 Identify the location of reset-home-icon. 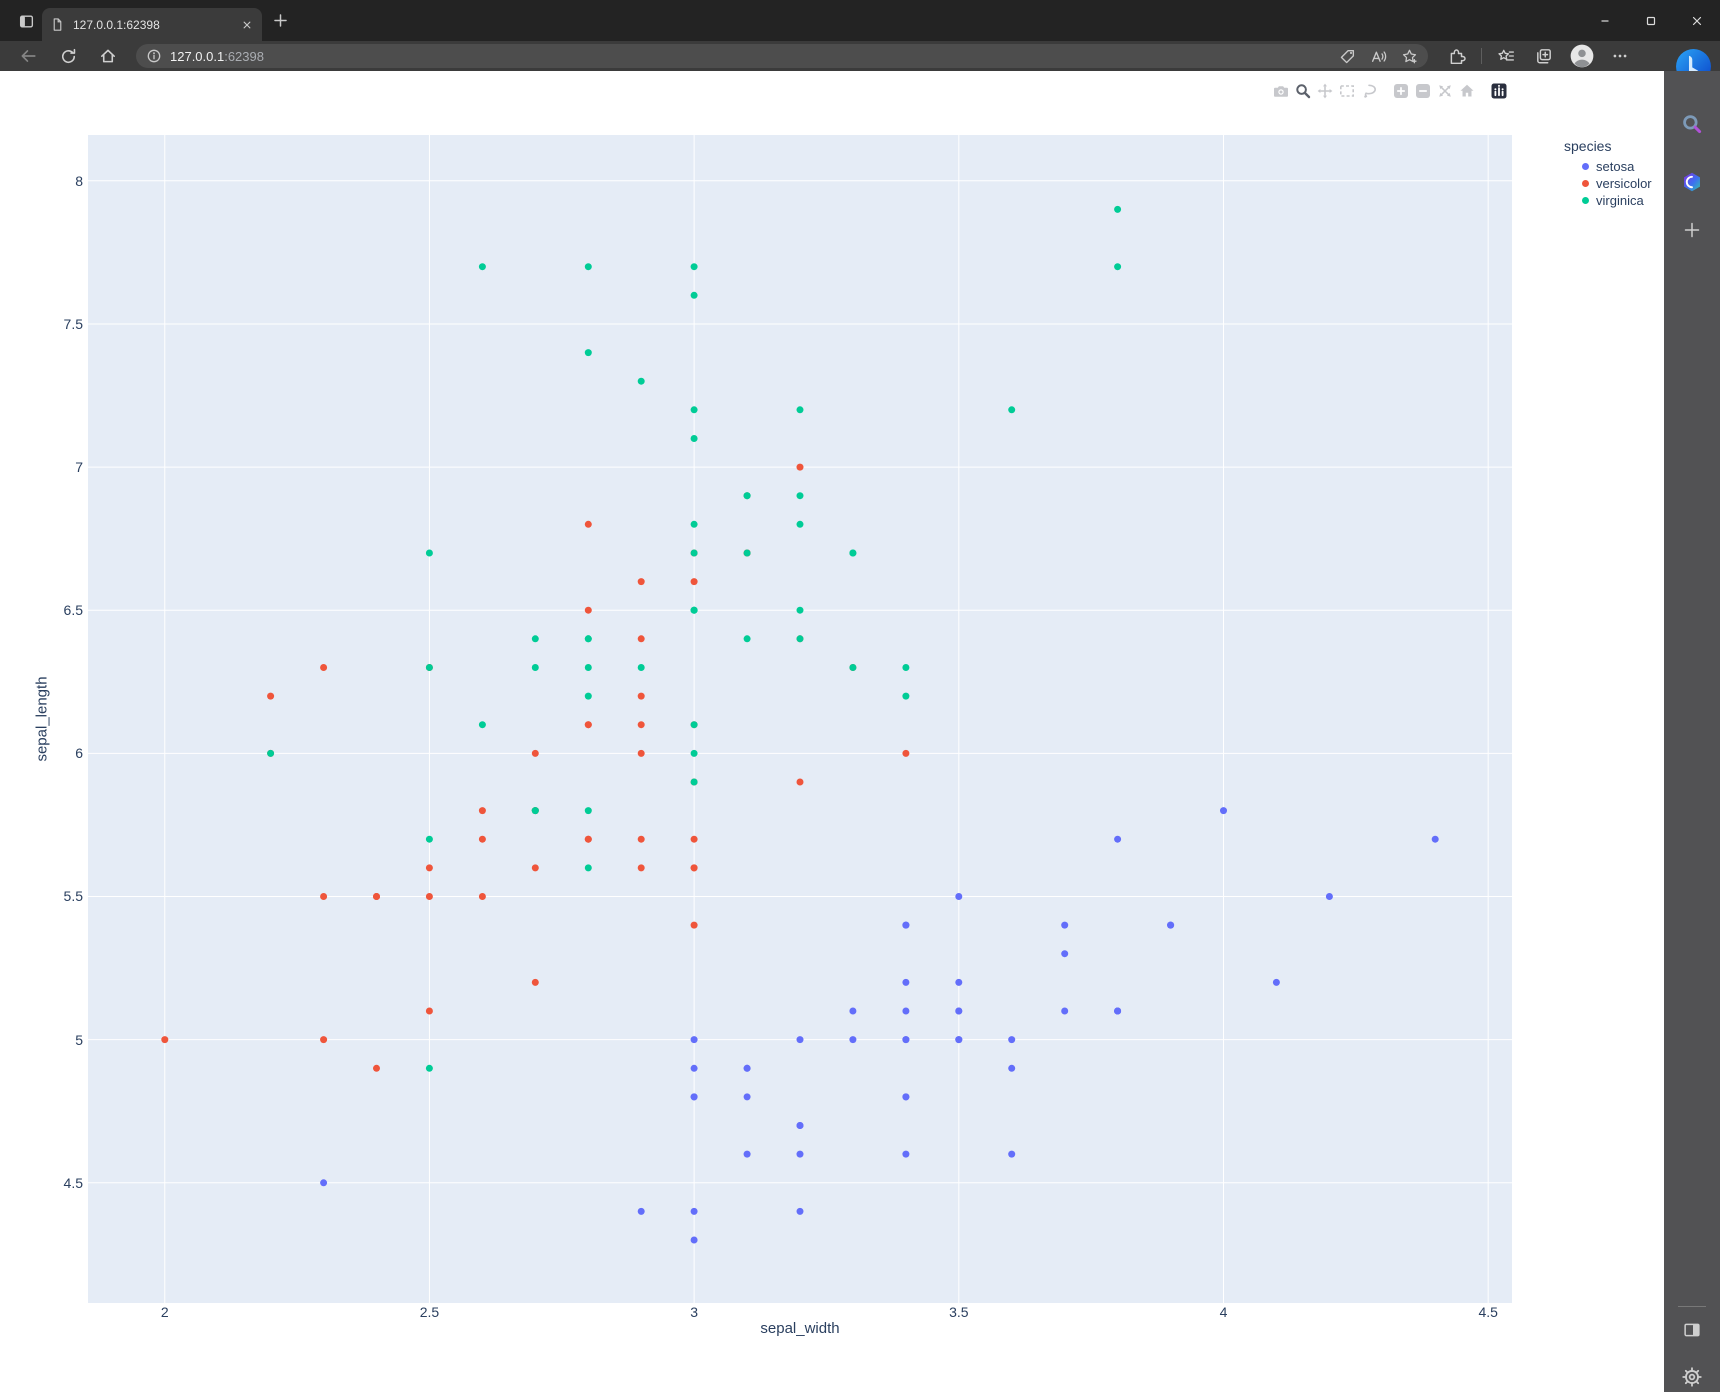
(1467, 91).